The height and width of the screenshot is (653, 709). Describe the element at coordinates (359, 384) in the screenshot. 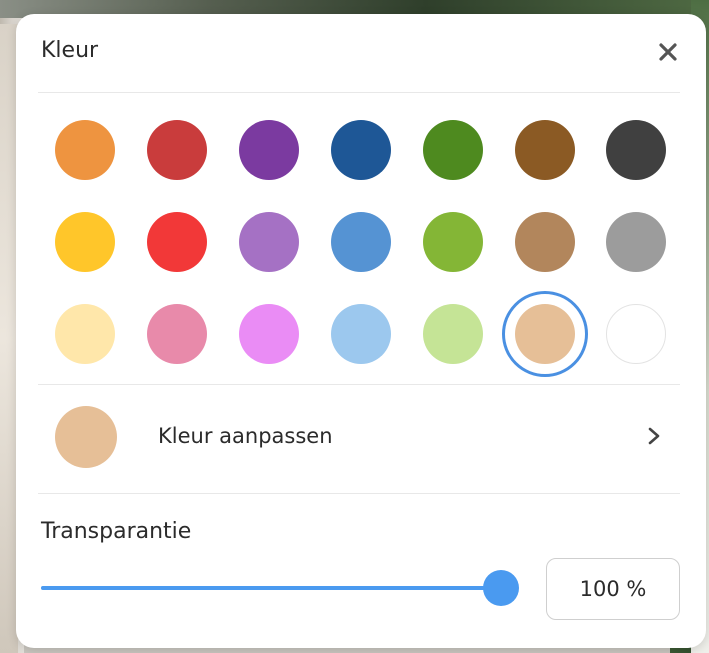

I see `palette-divider` at that location.